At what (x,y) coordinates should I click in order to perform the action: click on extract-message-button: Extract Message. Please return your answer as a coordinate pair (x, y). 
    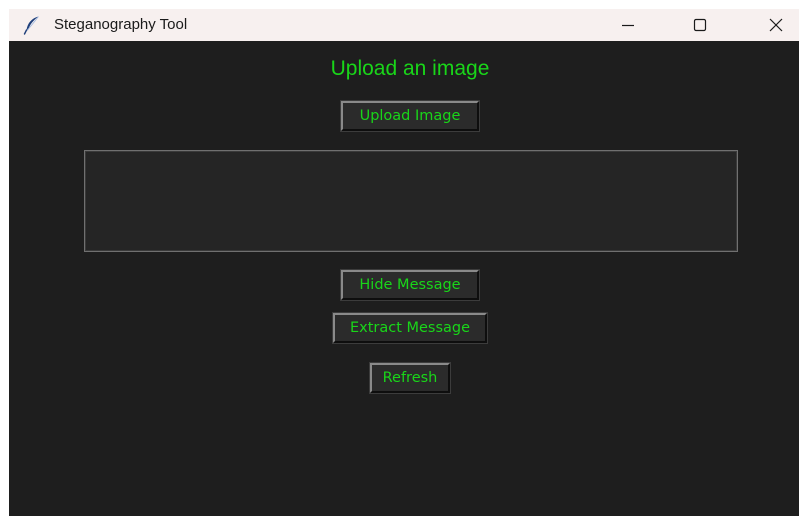
    Looking at the image, I should click on (410, 328).